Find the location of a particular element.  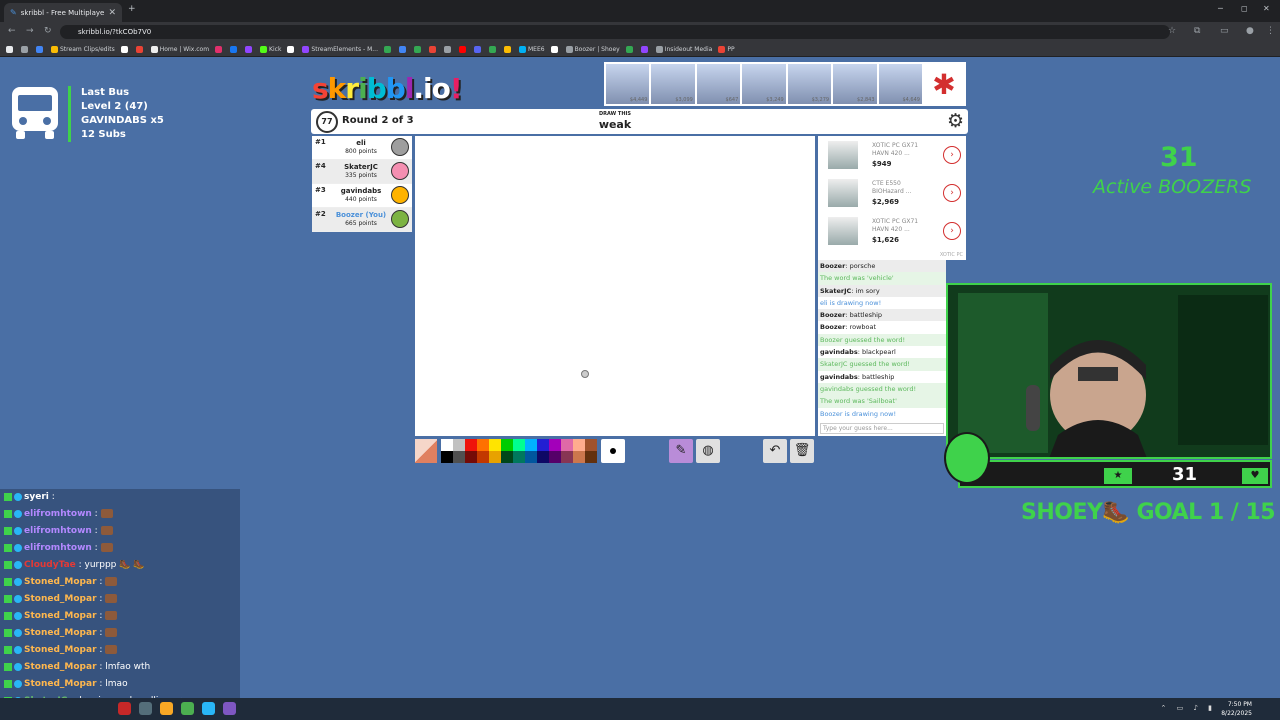

trash-icon: 🗑 is located at coordinates (802, 451).